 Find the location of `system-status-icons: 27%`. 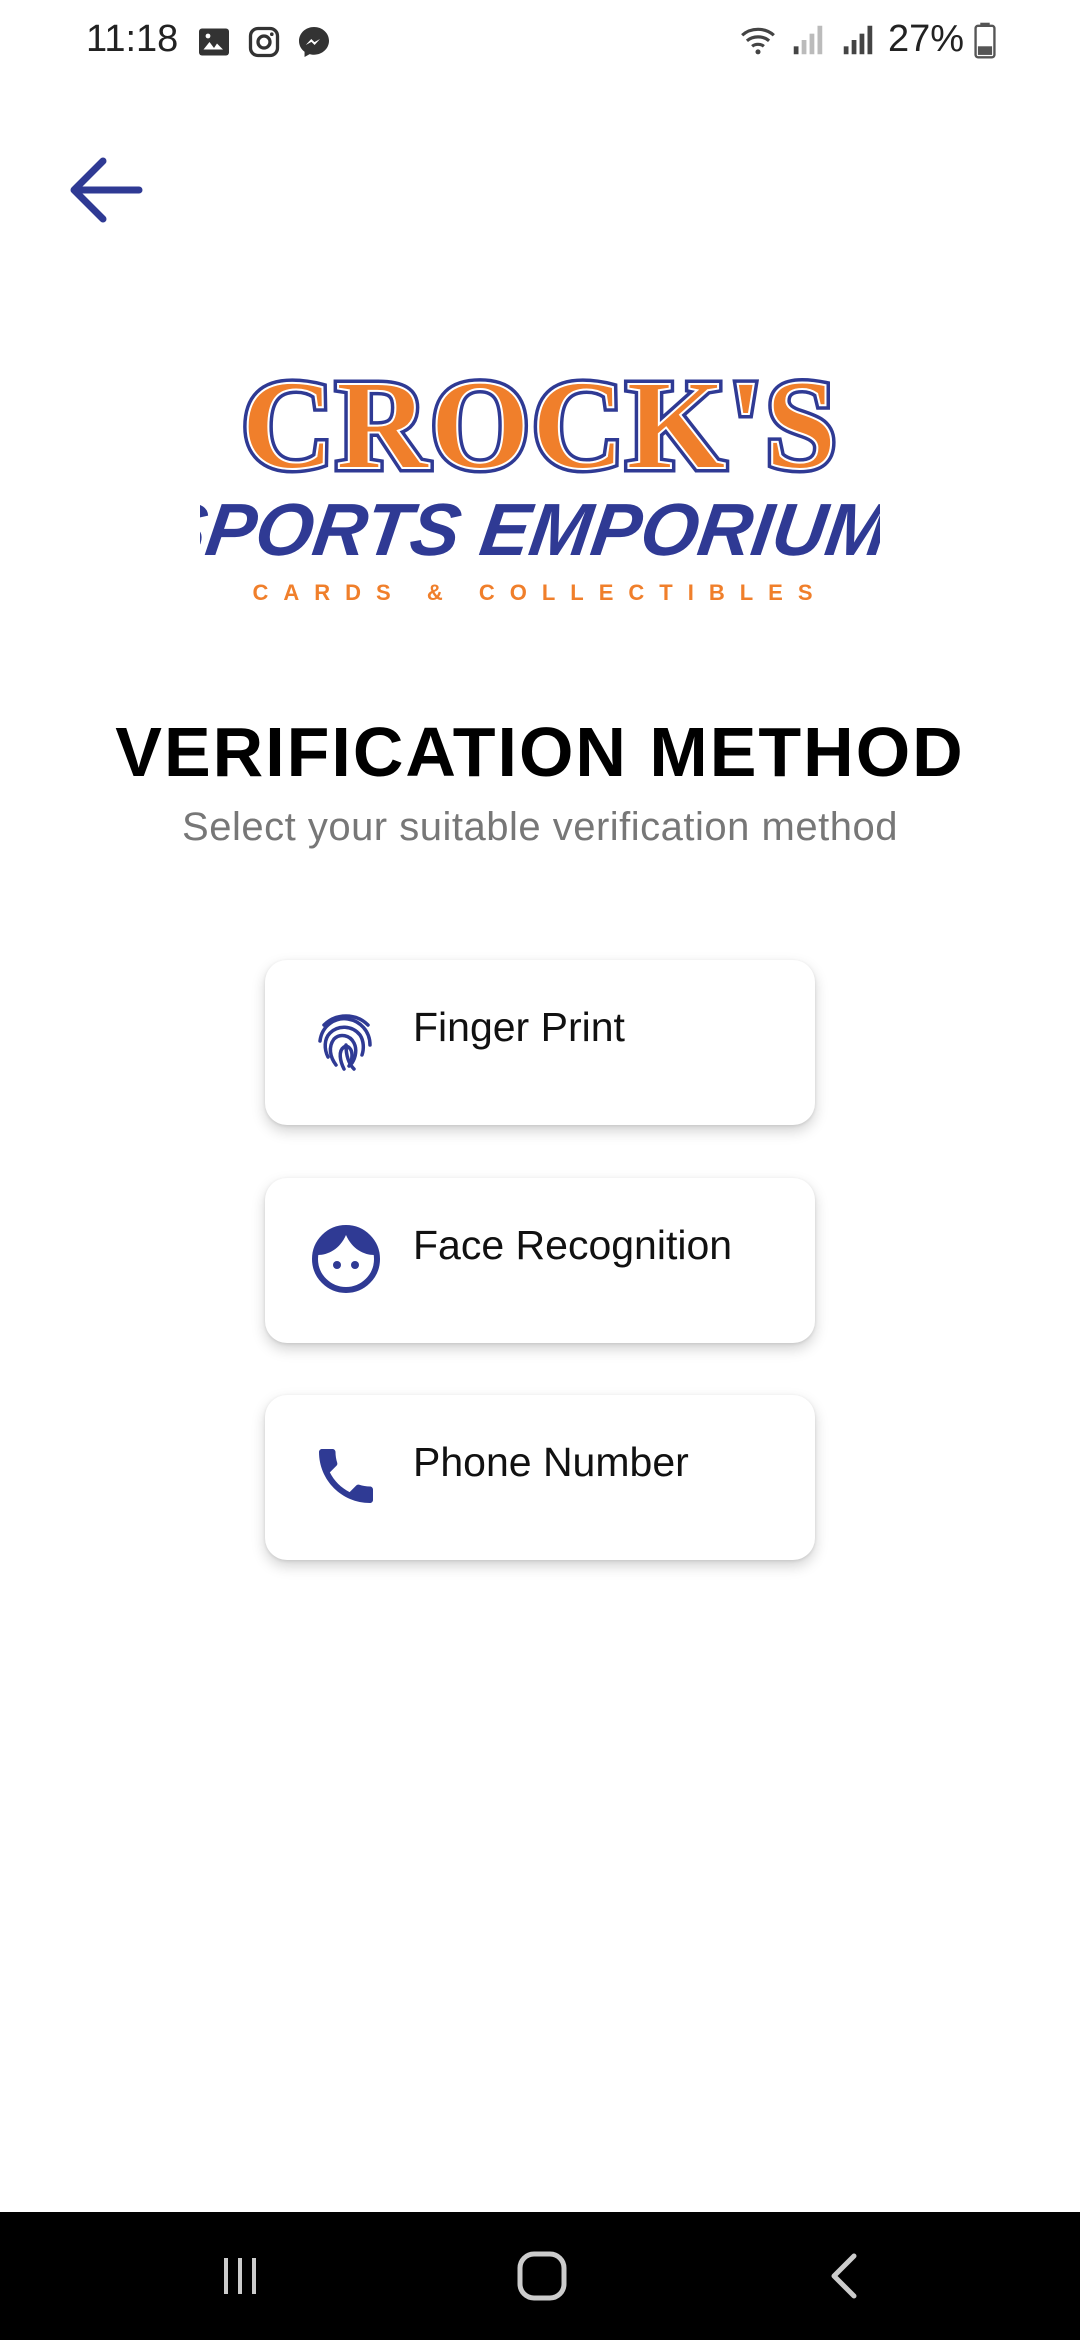

system-status-icons: 27% is located at coordinates (867, 39).